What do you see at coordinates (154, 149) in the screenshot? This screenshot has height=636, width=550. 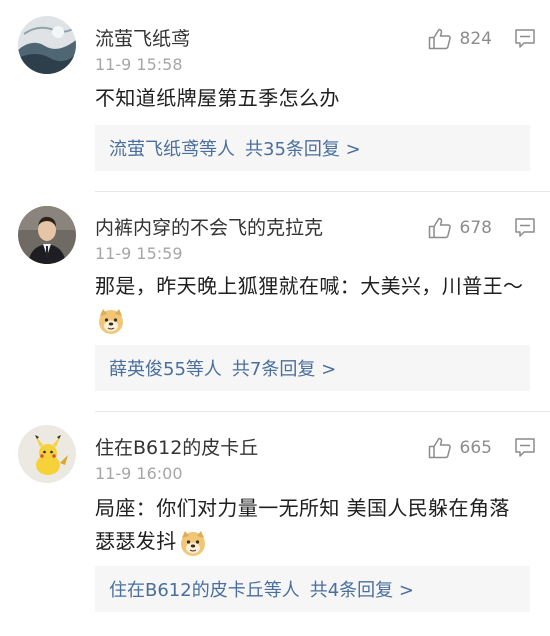 I see `reply-user: 流萤飞纸鸢` at bounding box center [154, 149].